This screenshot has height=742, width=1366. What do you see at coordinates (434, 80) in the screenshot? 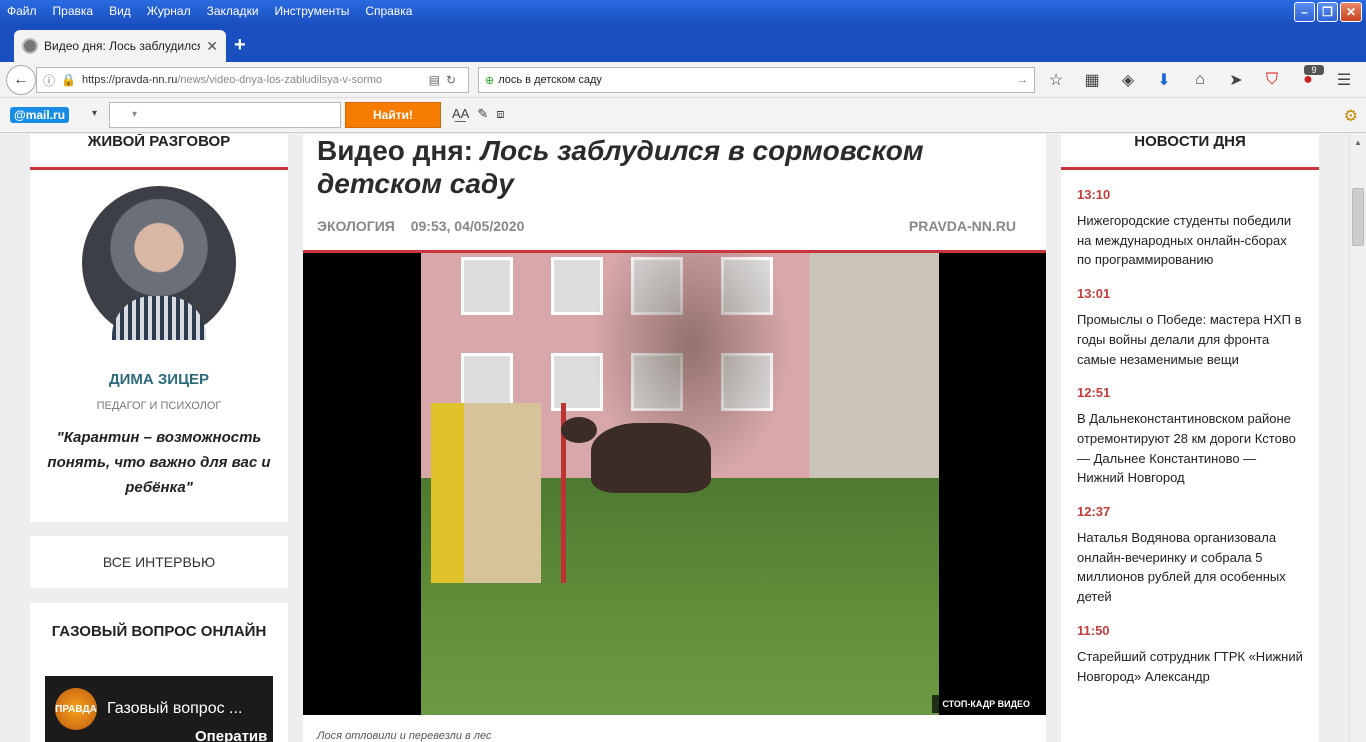
I see `reader-view-icon: ▤` at bounding box center [434, 80].